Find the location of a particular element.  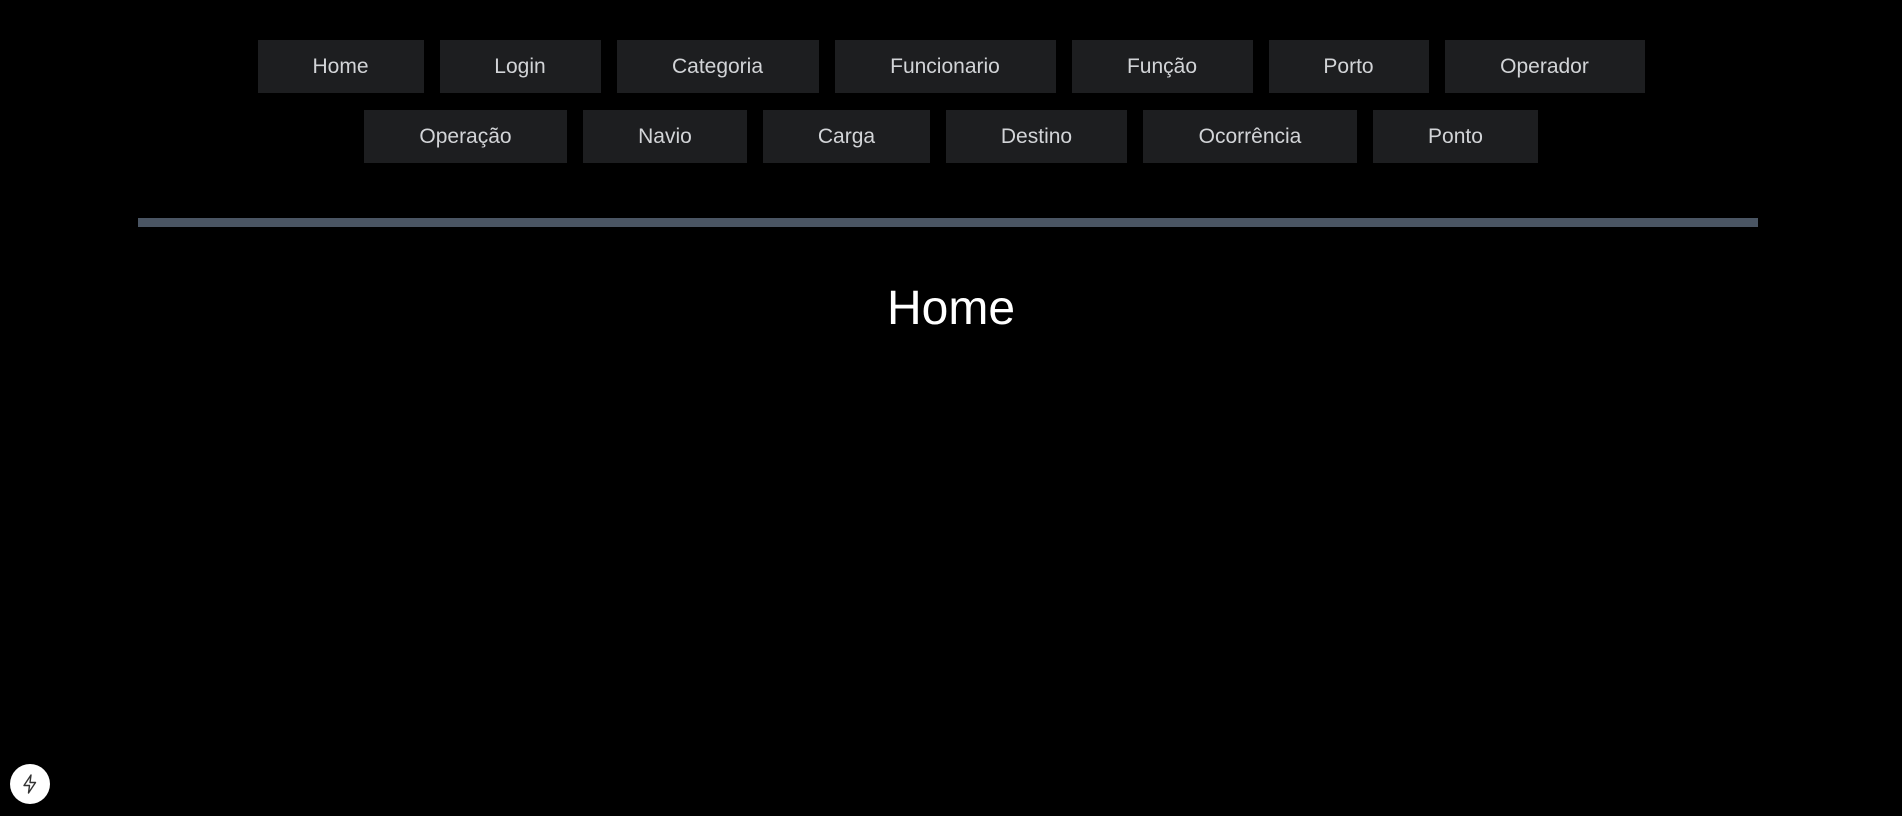

nav-button-navio: Navio is located at coordinates (665, 136).